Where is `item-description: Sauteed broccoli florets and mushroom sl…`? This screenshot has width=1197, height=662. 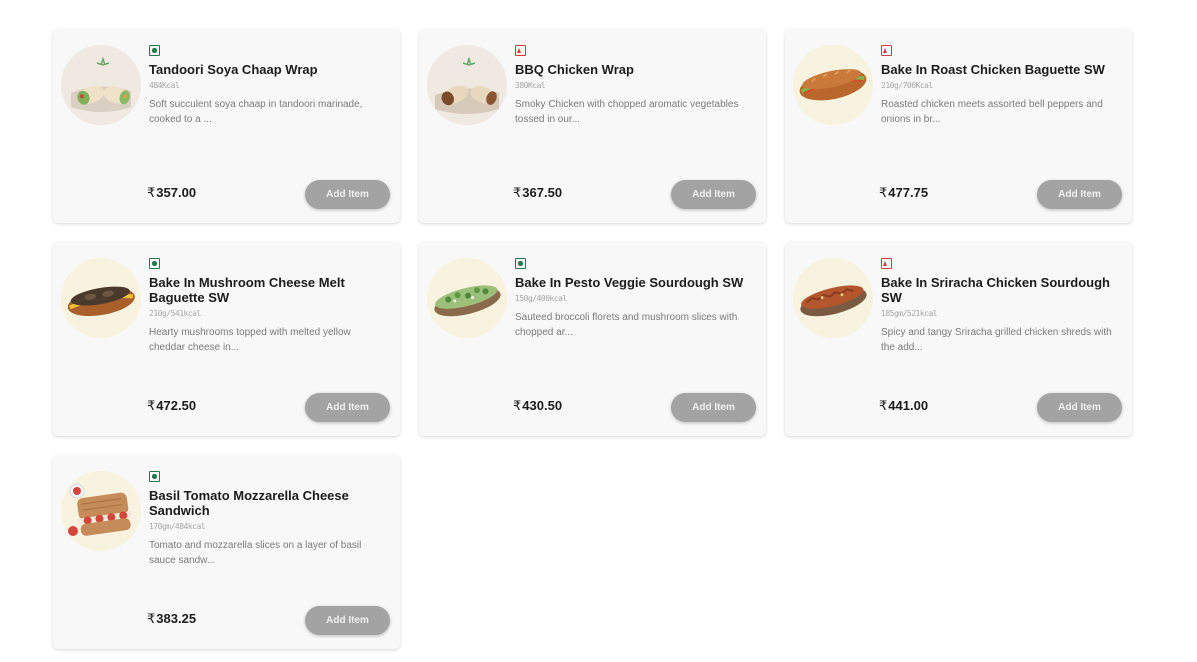 item-description: Sauteed broccoli florets and mushroom sl… is located at coordinates (626, 325).